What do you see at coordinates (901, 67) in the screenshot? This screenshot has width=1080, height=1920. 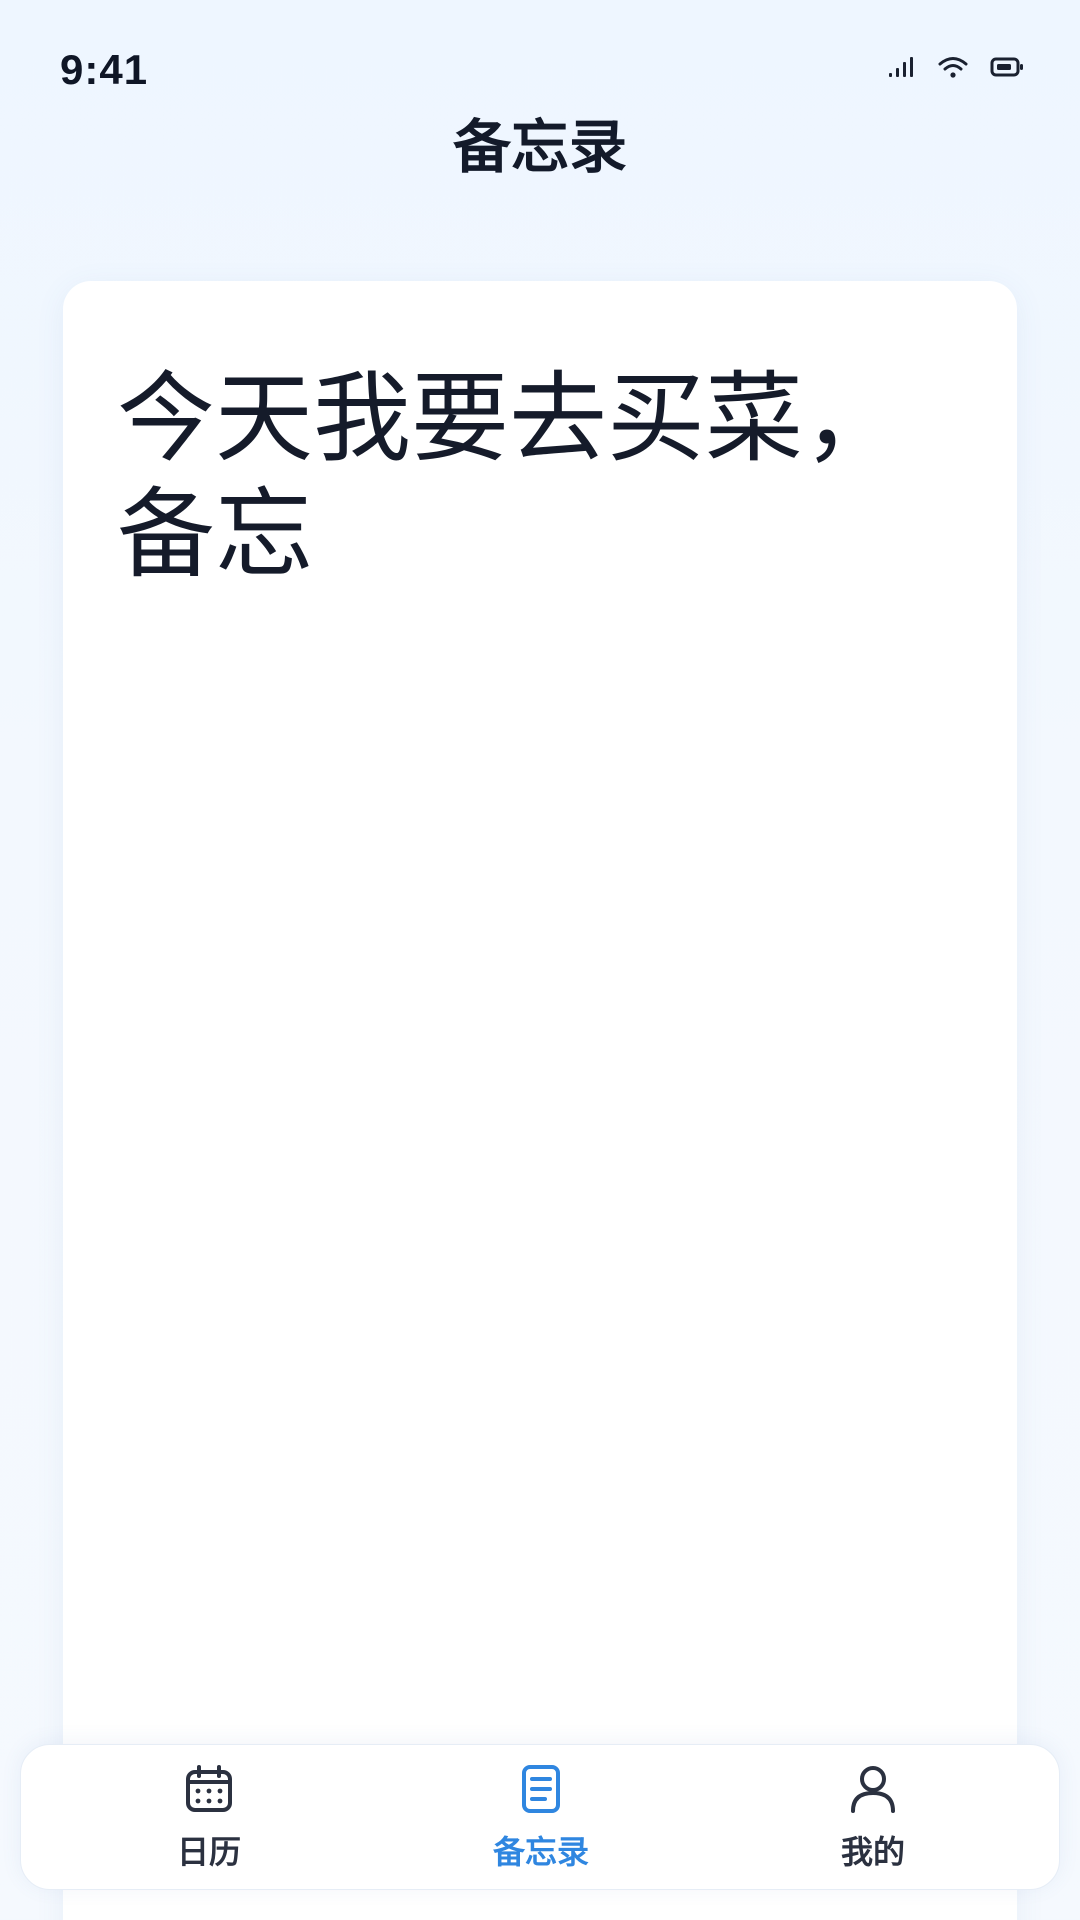 I see `signal-icon` at bounding box center [901, 67].